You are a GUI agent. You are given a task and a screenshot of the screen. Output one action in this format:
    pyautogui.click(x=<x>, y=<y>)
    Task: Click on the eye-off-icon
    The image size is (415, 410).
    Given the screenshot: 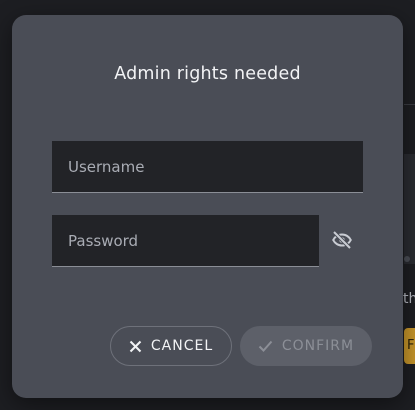 What is the action you would take?
    pyautogui.click(x=342, y=240)
    